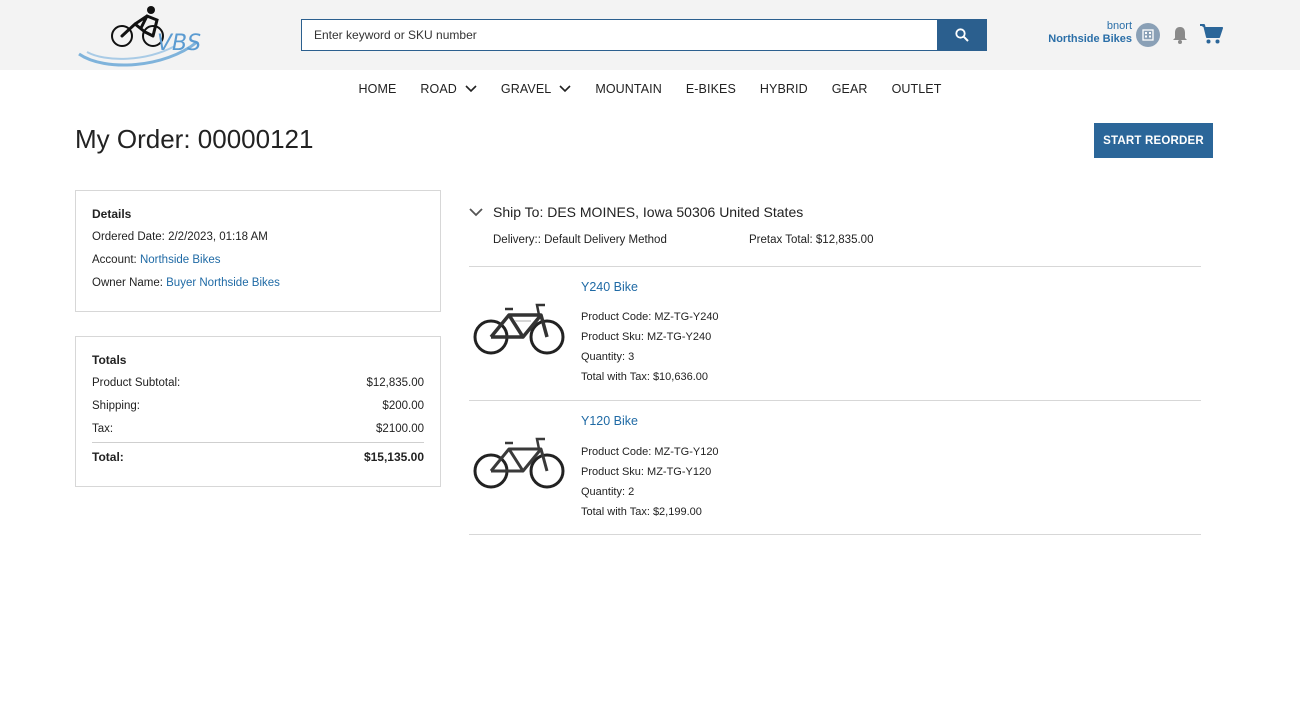 The width and height of the screenshot is (1300, 727). What do you see at coordinates (609, 421) in the screenshot?
I see `product-name-link: Y120 Bike` at bounding box center [609, 421].